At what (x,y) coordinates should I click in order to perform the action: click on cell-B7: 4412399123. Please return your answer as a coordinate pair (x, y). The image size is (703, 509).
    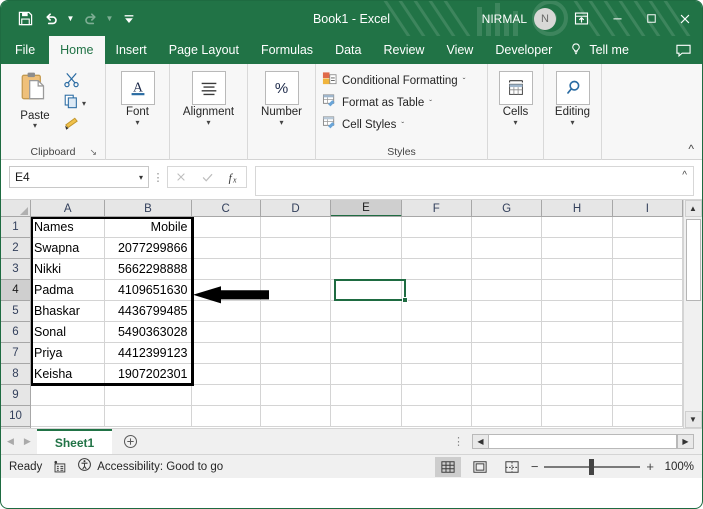
    Looking at the image, I should click on (148, 353).